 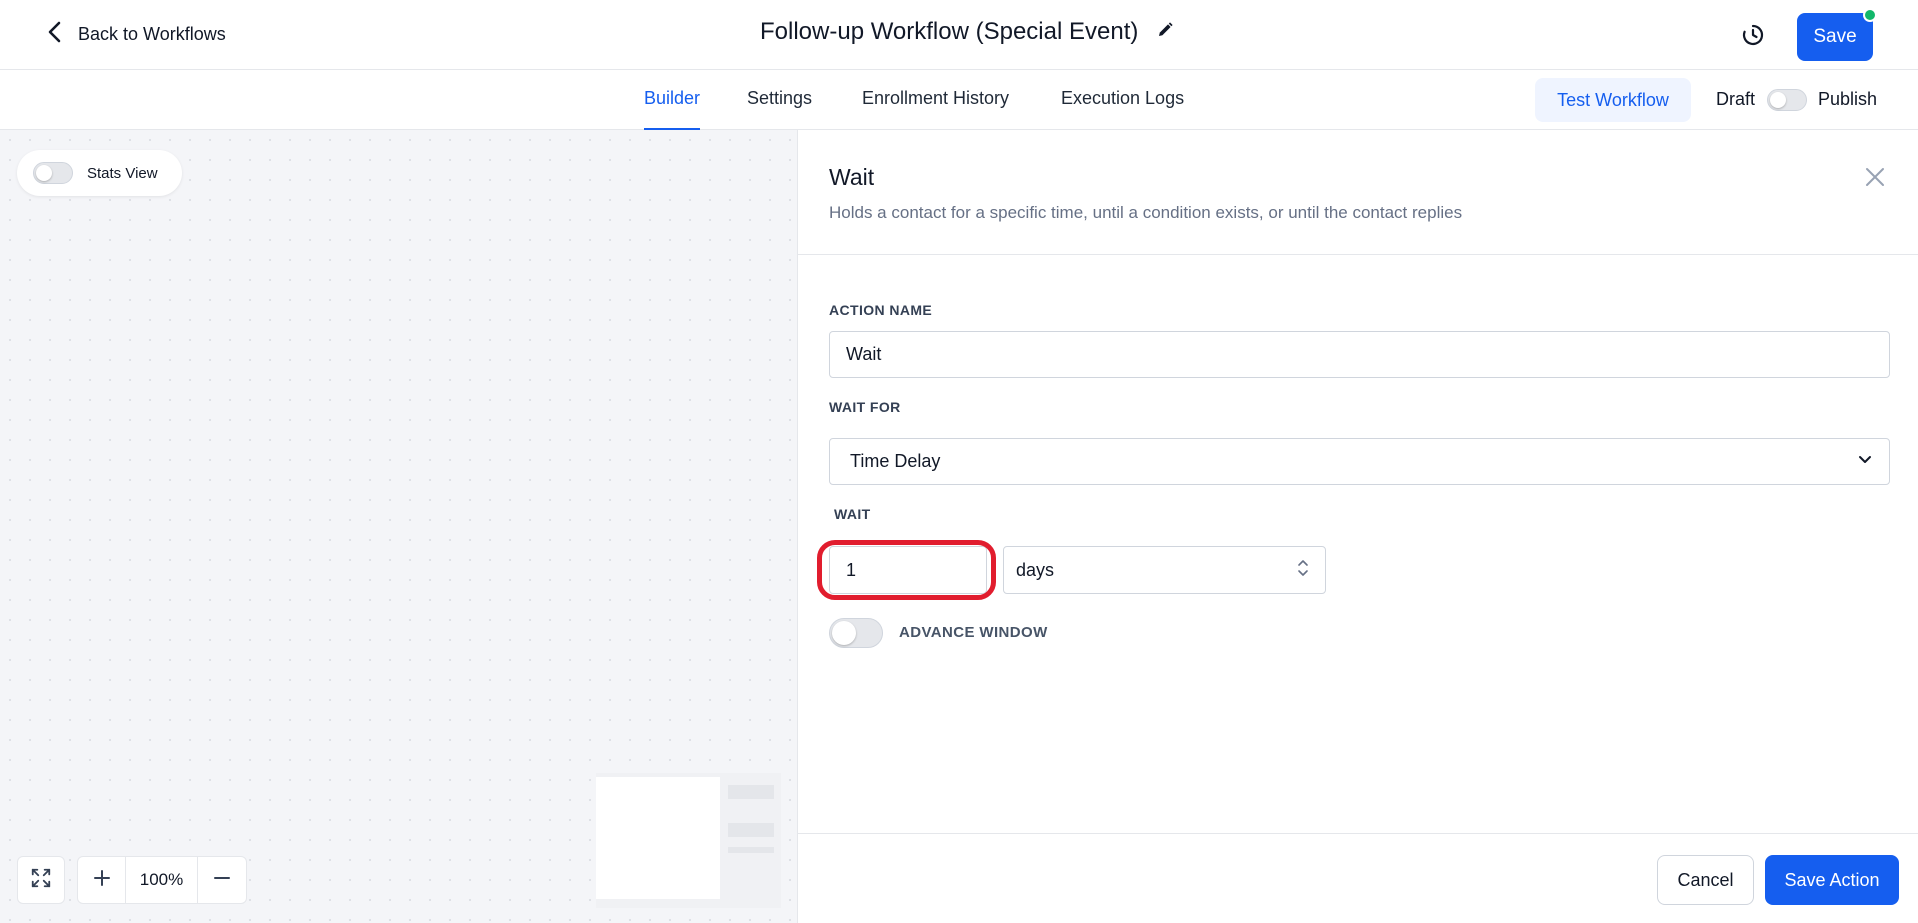 I want to click on fit-view-button, so click(x=41, y=880).